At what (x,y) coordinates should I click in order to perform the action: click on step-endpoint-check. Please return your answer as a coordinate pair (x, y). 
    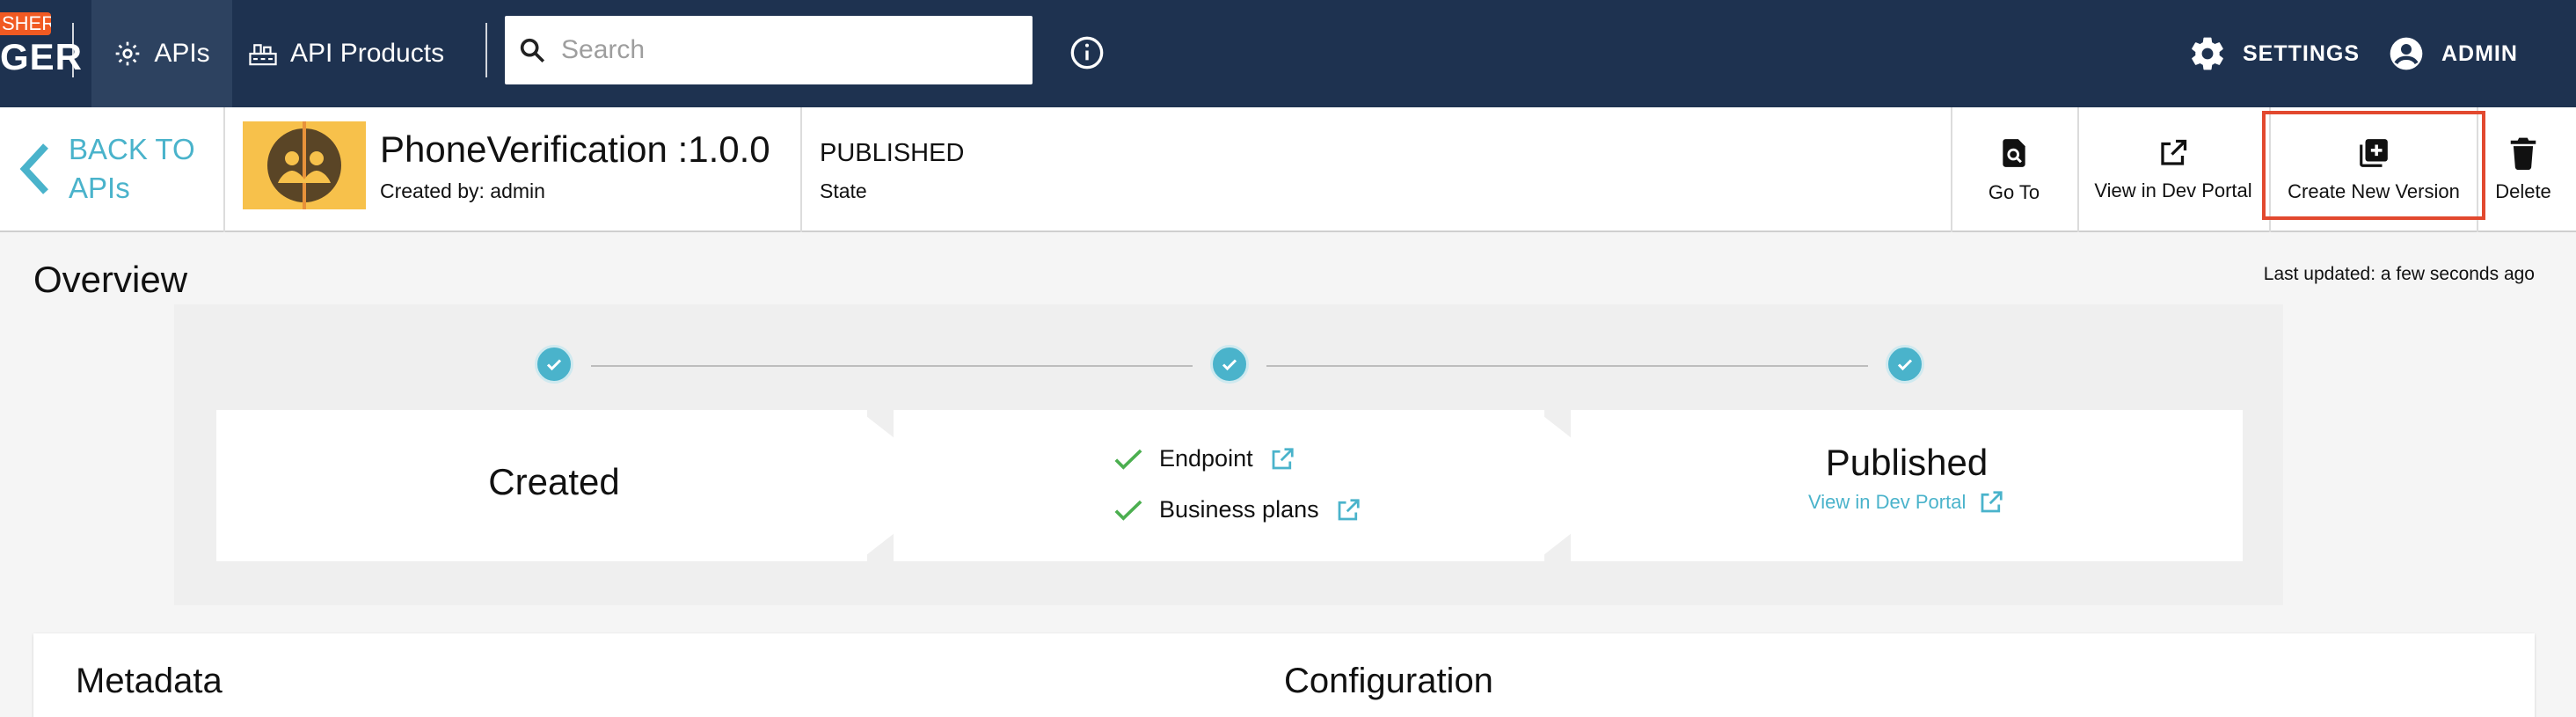
    Looking at the image, I should click on (1229, 364).